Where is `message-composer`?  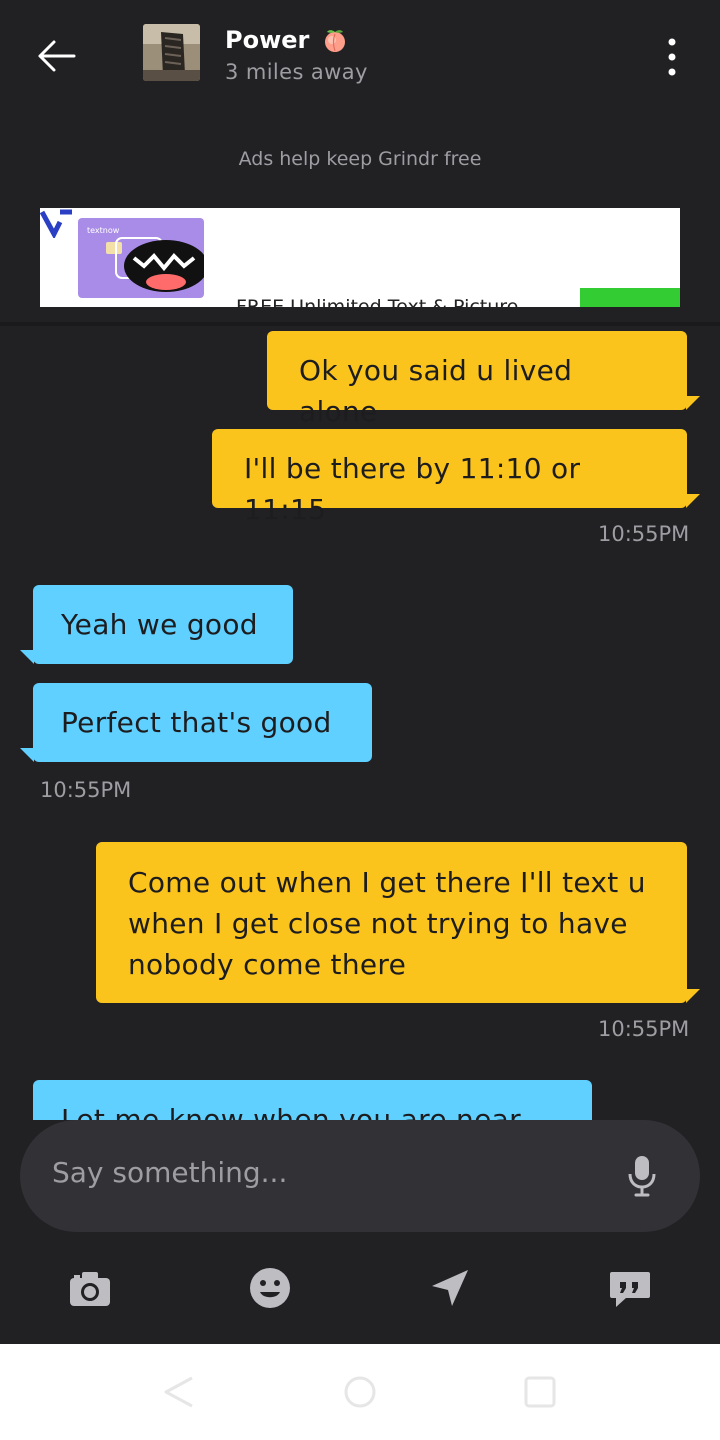
message-composer is located at coordinates (360, 1176).